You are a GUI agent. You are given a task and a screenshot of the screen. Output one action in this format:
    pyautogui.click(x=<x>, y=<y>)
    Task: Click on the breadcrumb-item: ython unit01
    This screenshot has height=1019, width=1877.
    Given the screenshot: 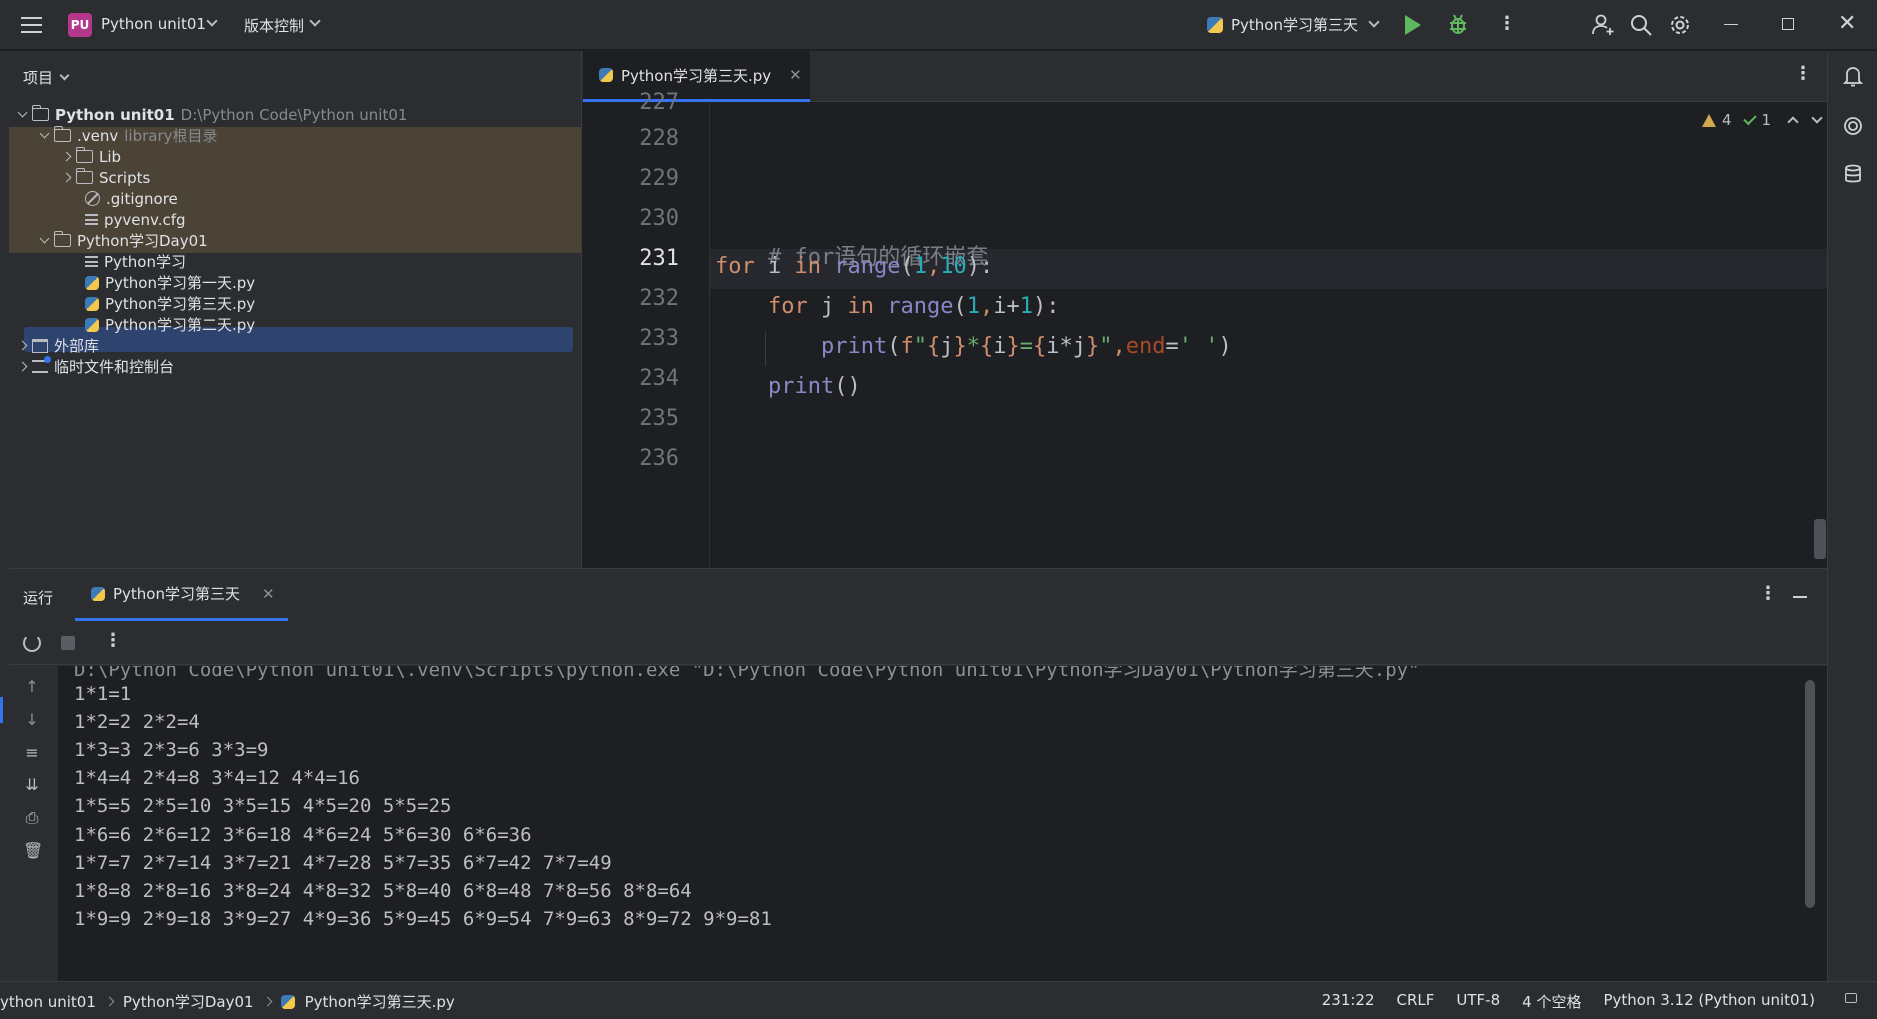 What is the action you would take?
    pyautogui.click(x=48, y=1002)
    